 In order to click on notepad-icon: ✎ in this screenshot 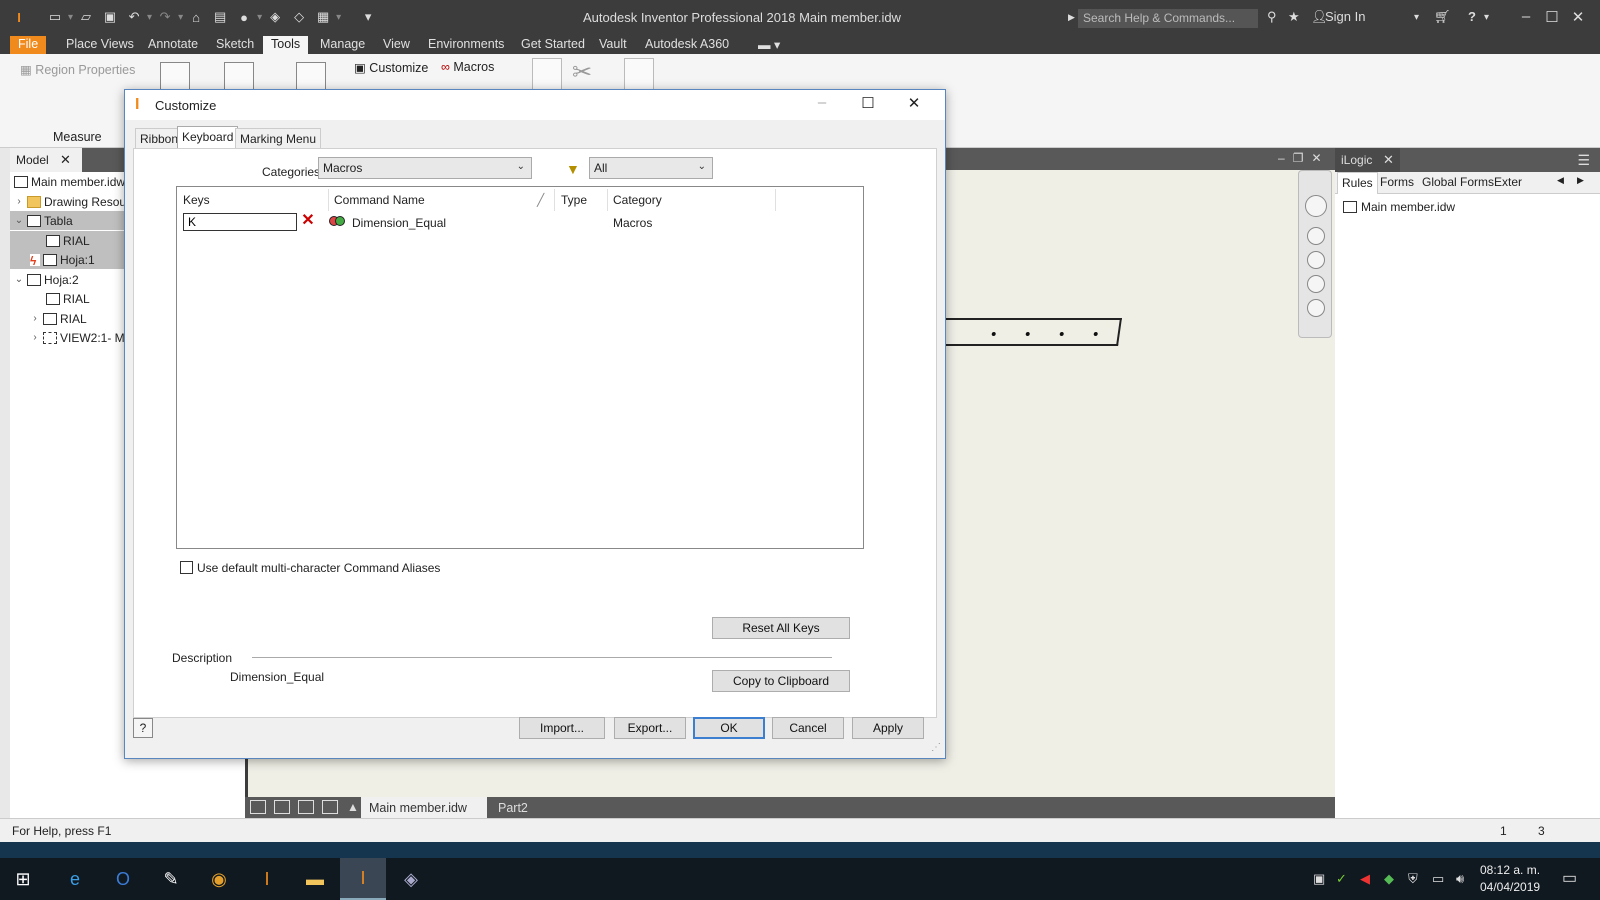, I will do `click(171, 879)`.